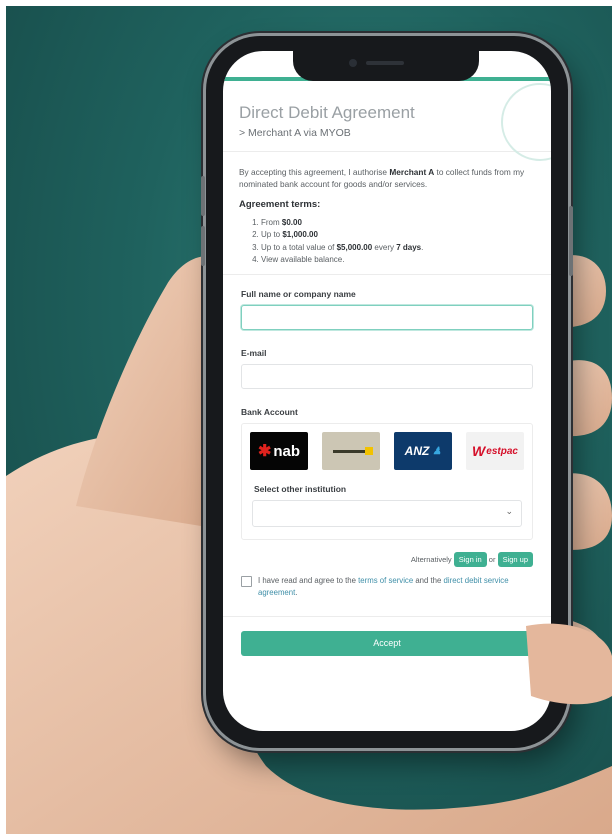 The width and height of the screenshot is (612, 834). What do you see at coordinates (385, 63) in the screenshot?
I see `speaker-grille` at bounding box center [385, 63].